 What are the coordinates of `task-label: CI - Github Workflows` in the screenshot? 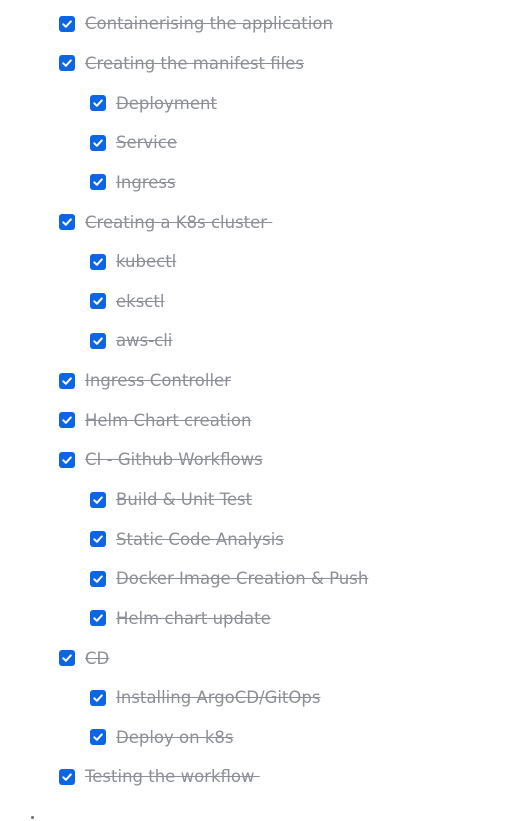 It's located at (174, 460).